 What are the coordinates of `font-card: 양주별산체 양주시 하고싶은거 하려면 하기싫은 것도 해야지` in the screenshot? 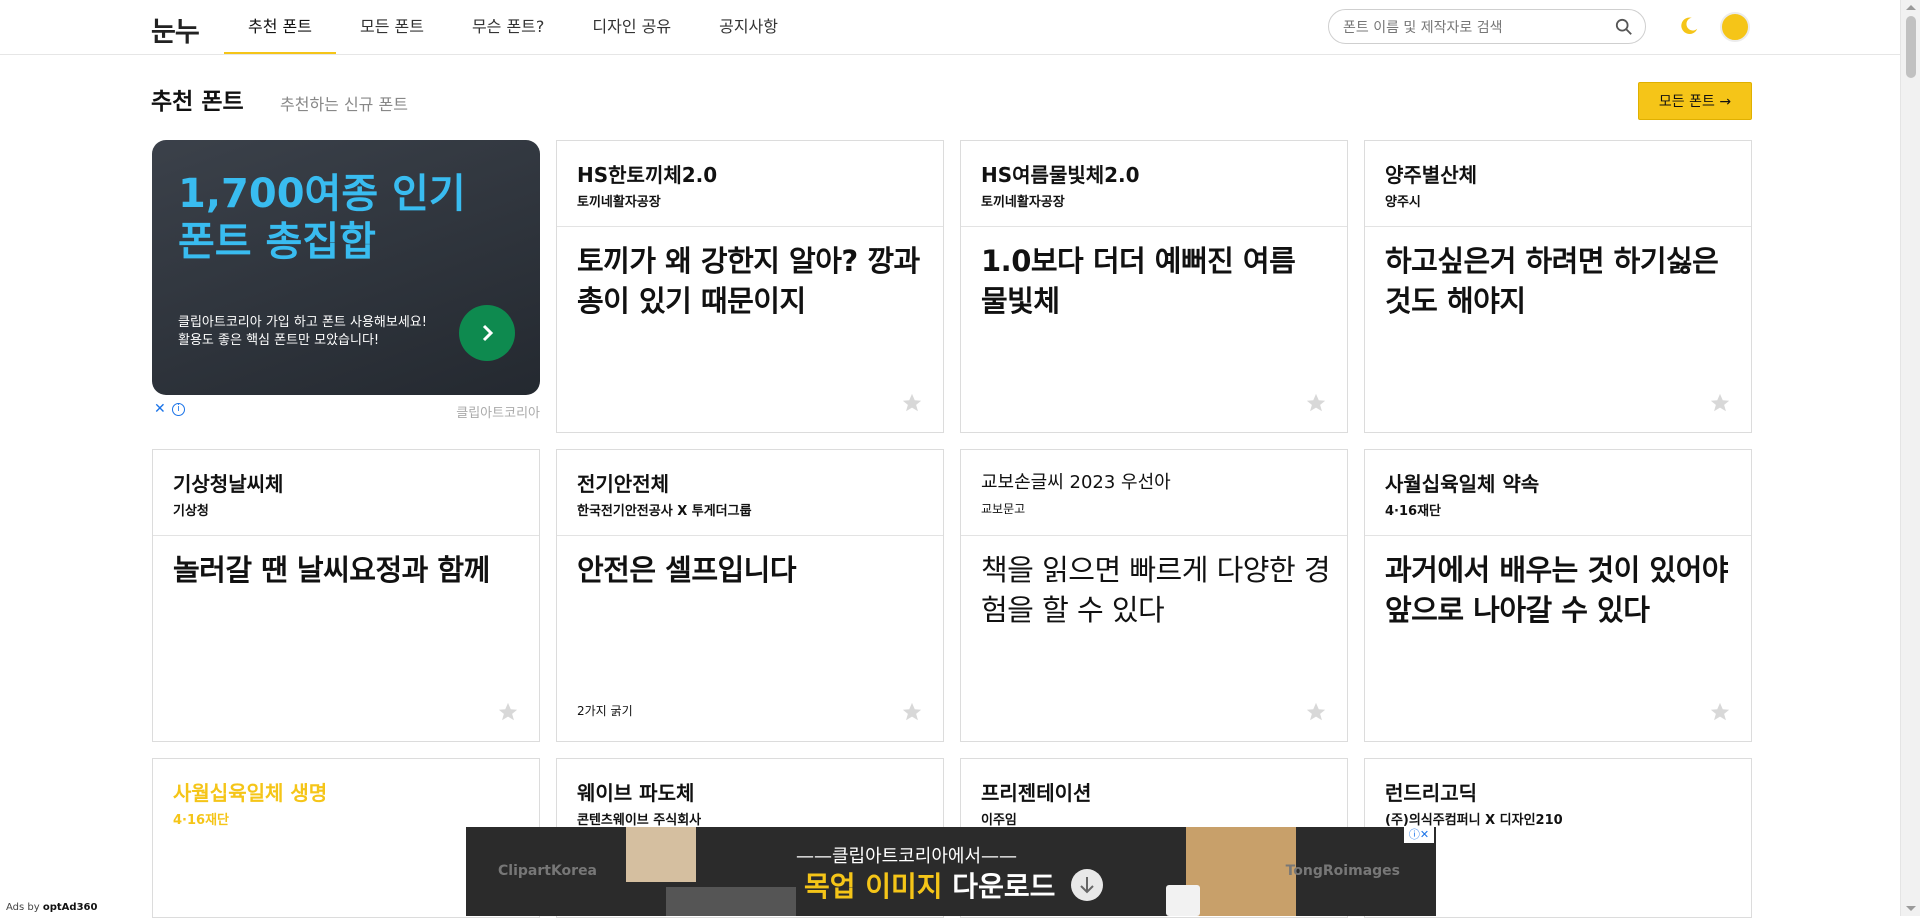 It's located at (1558, 286).